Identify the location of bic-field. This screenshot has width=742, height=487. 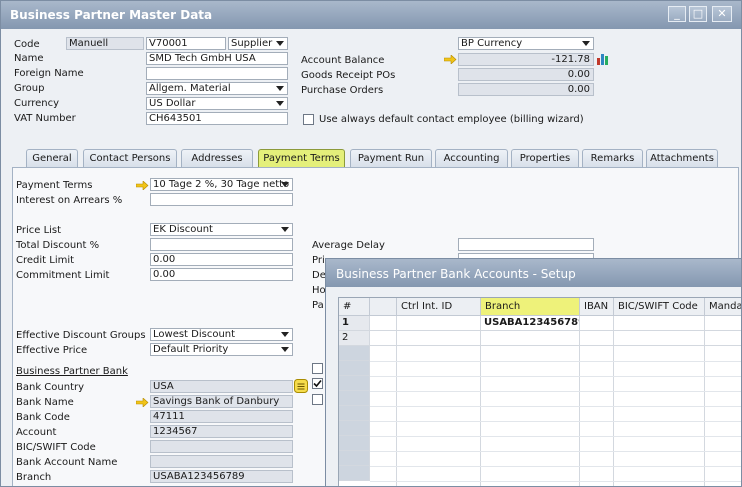
(221, 446).